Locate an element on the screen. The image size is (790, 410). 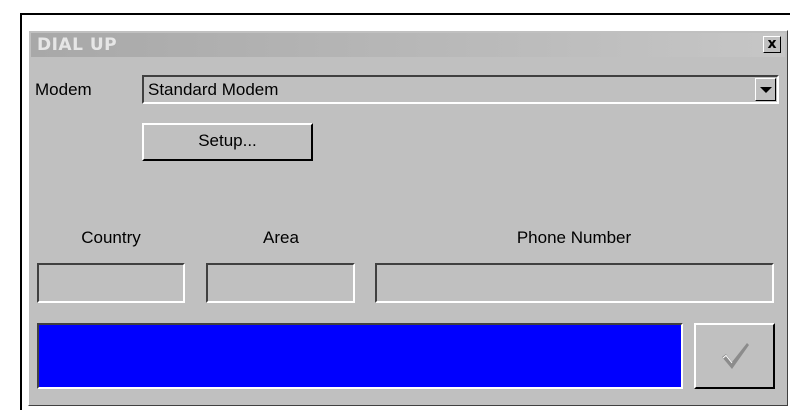
area-label: Area is located at coordinates (281, 237).